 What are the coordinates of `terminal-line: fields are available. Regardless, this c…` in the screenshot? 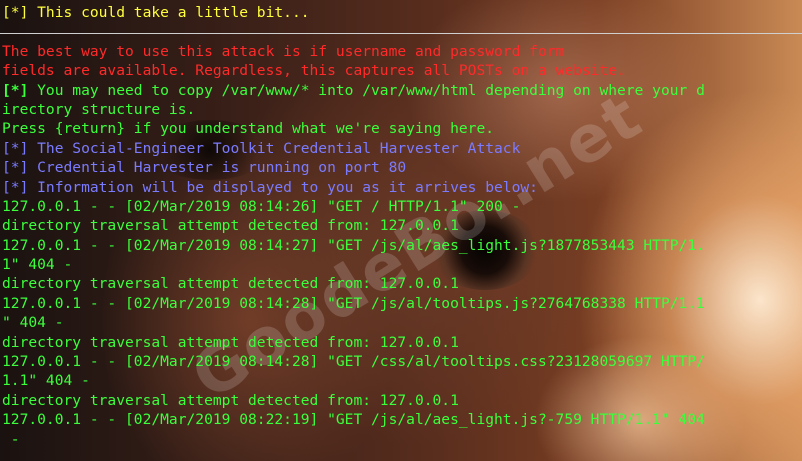 It's located at (314, 71).